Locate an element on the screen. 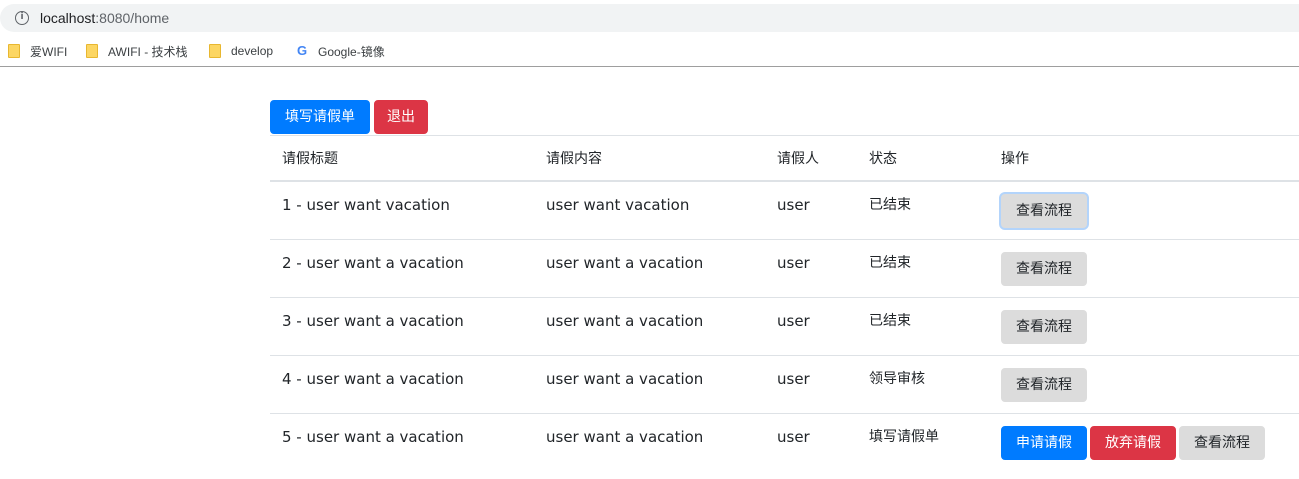  bookmark-label: Google-镜像 is located at coordinates (351, 51).